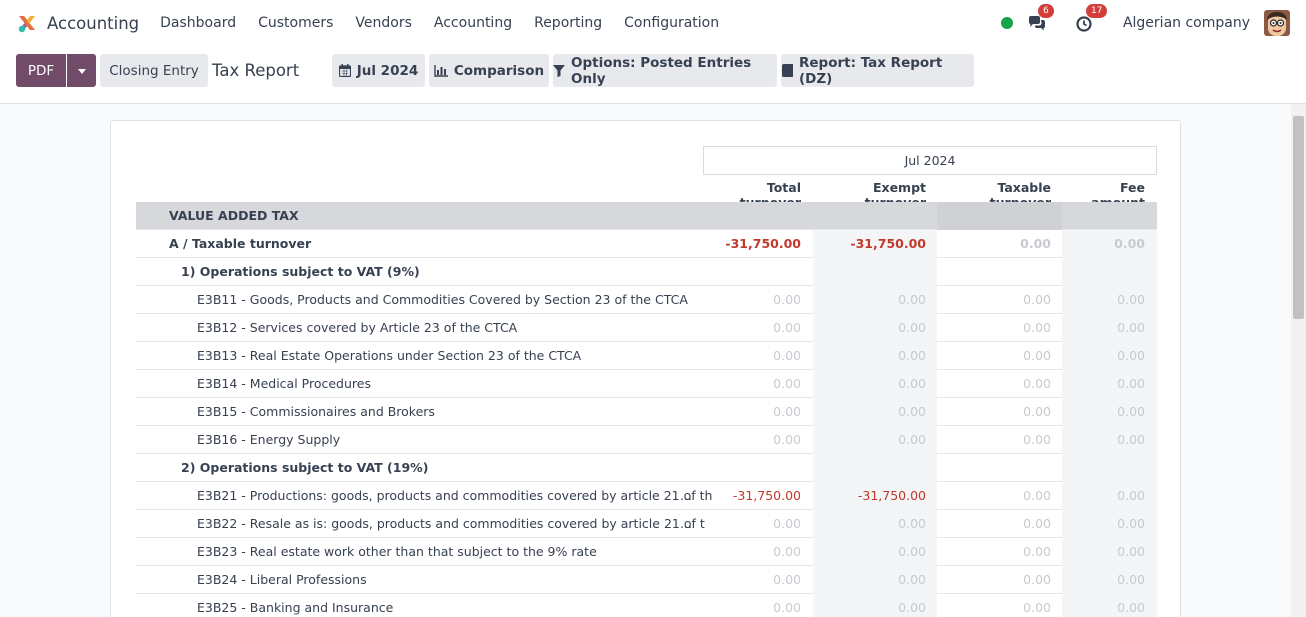  Describe the element at coordinates (1186, 23) in the screenshot. I see `company-switcher: Algerian company` at that location.